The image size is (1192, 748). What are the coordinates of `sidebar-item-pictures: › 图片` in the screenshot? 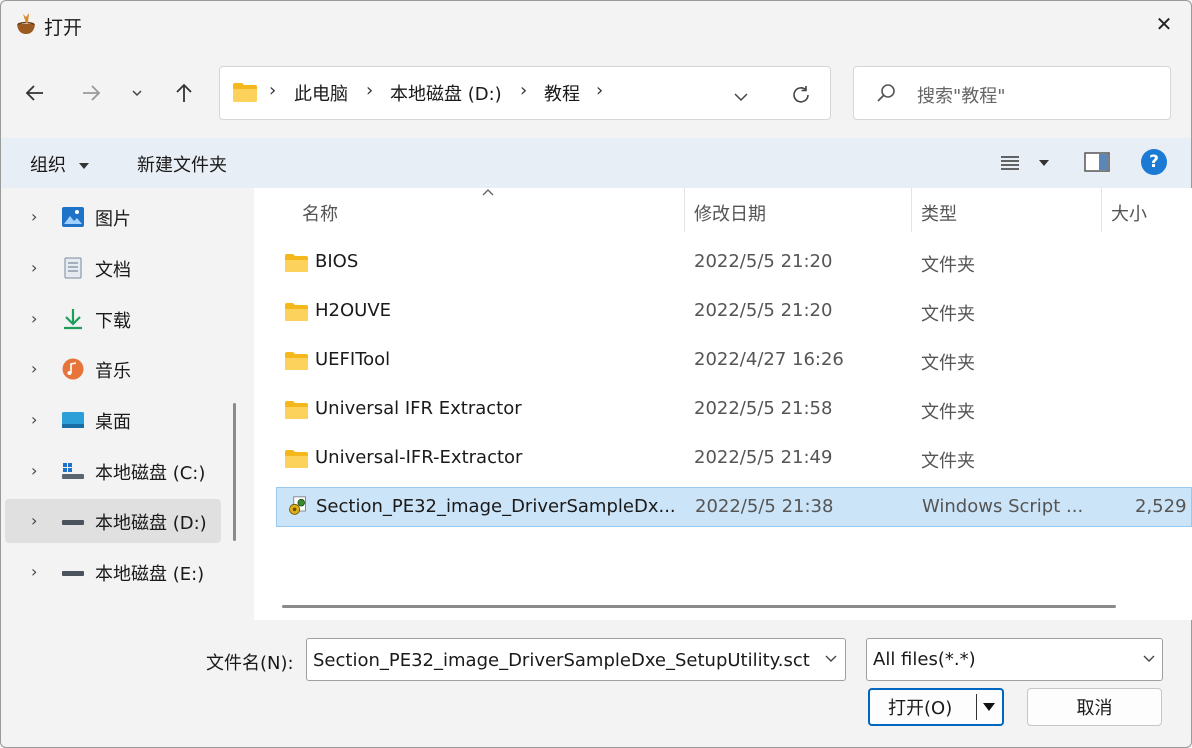 It's located at (113, 217).